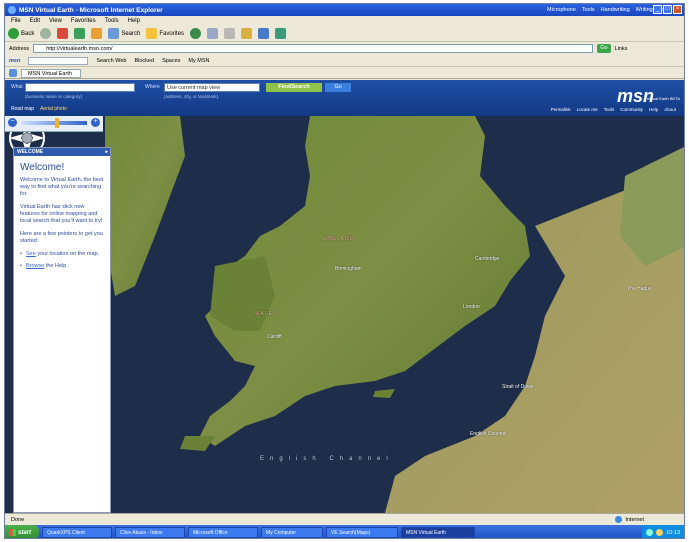  Describe the element at coordinates (22, 109) in the screenshot. I see `road-map-tab: Road map` at that location.